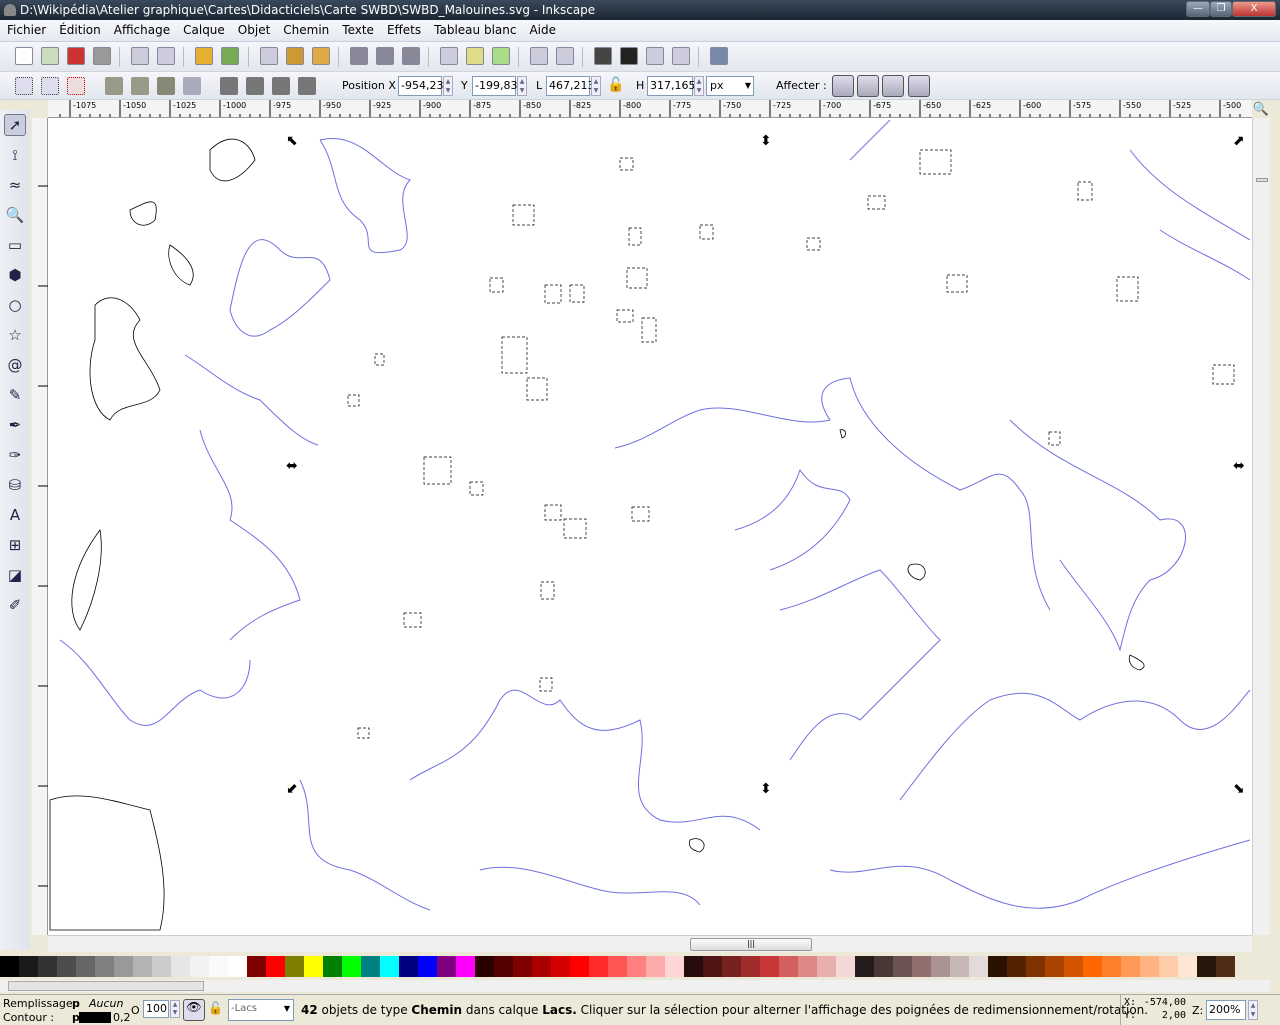 The image size is (1280, 1025). What do you see at coordinates (292, 789) in the screenshot?
I see `resize-handle-sw-icon: ⬋` at bounding box center [292, 789].